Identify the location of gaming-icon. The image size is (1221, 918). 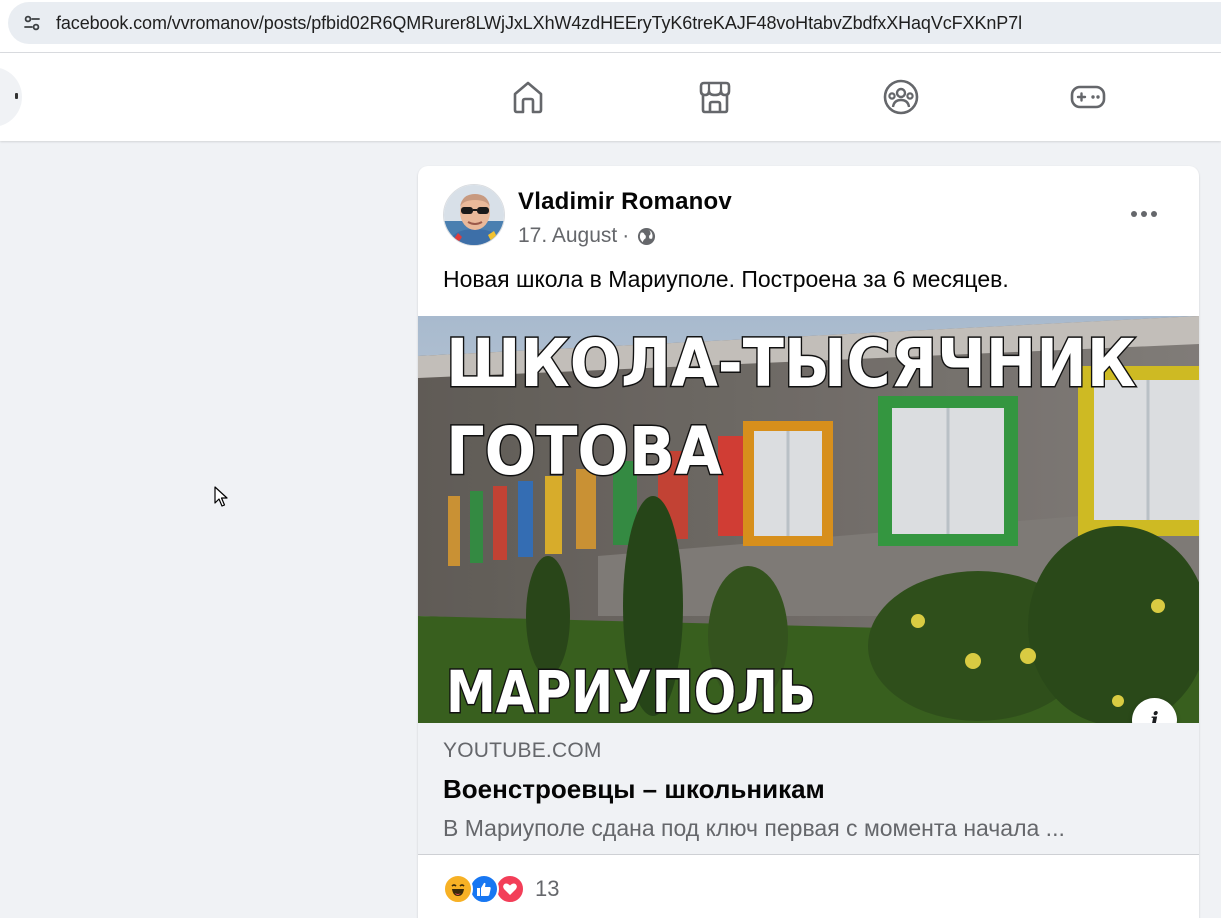
(1088, 97).